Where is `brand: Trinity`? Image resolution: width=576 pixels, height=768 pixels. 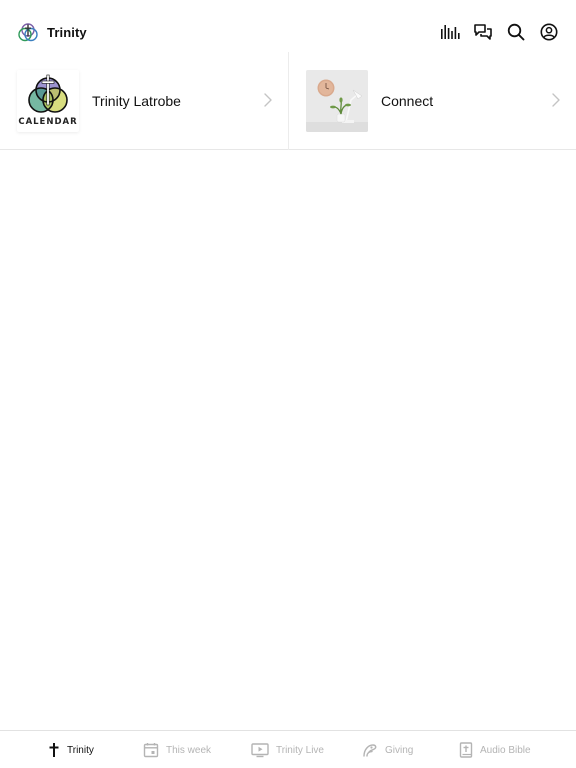 brand: Trinity is located at coordinates (52, 32).